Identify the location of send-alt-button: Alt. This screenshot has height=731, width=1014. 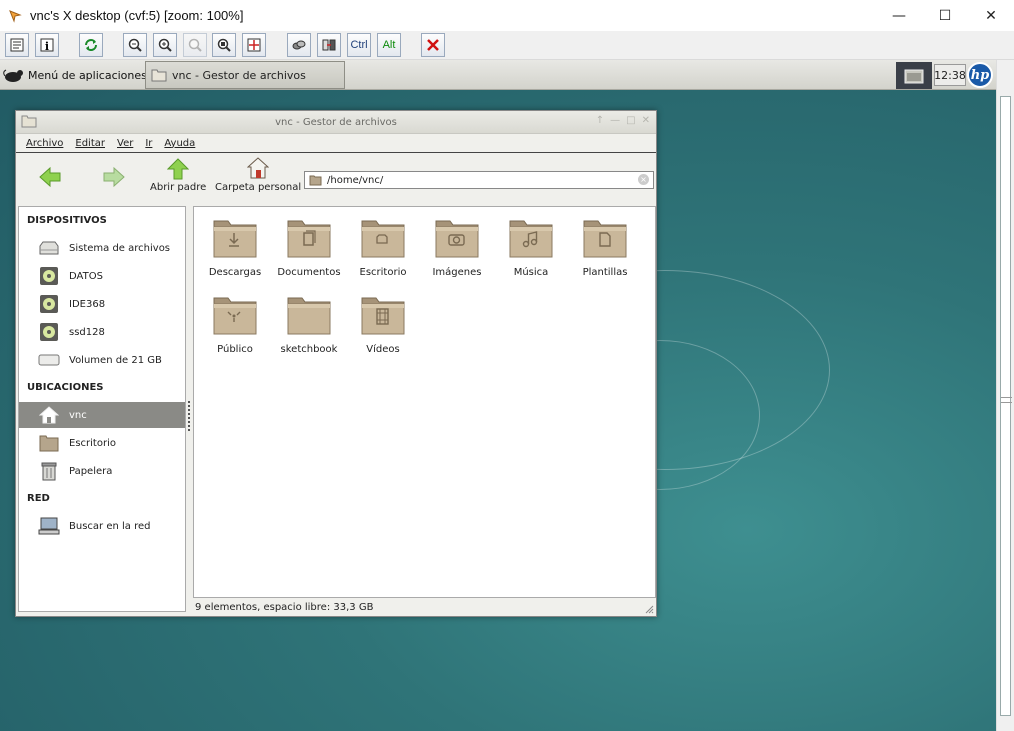
(389, 45).